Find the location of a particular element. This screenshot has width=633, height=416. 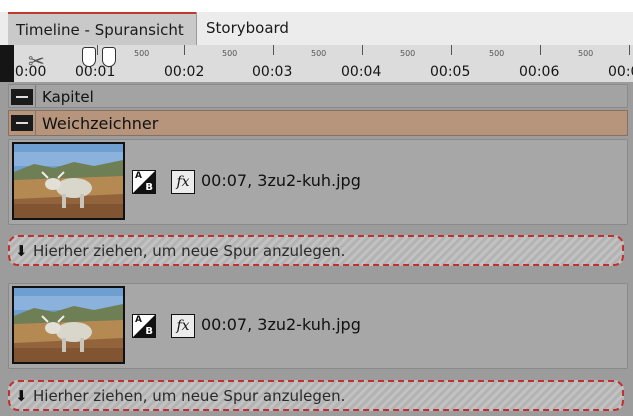

tab-bar: Timeline - Spuransicht Storyboard is located at coordinates (316, 28).